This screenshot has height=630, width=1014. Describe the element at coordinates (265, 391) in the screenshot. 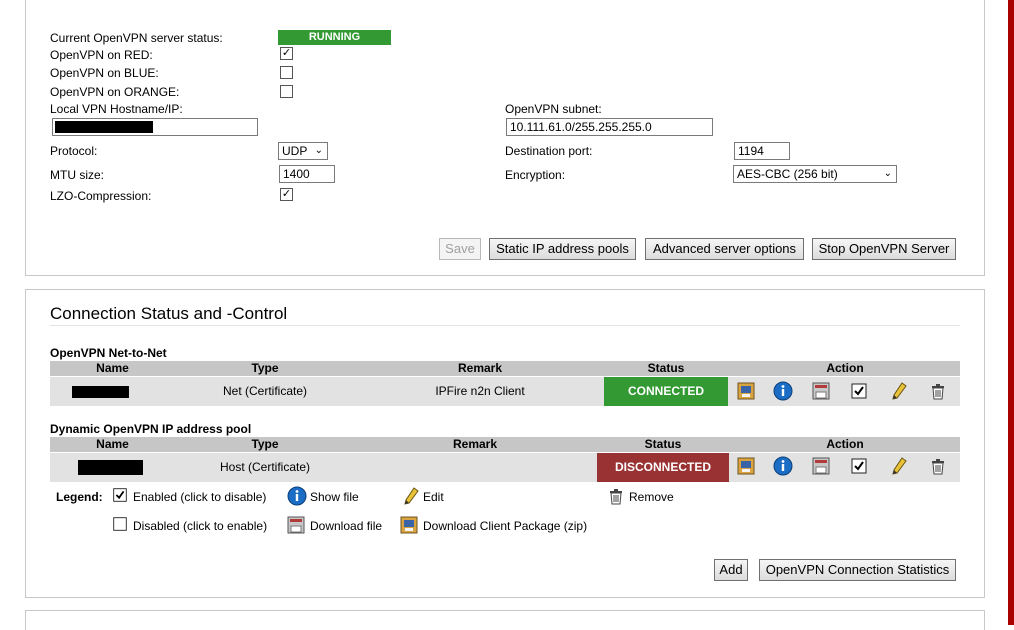

I see `connection-type: Net (Certificate)` at that location.